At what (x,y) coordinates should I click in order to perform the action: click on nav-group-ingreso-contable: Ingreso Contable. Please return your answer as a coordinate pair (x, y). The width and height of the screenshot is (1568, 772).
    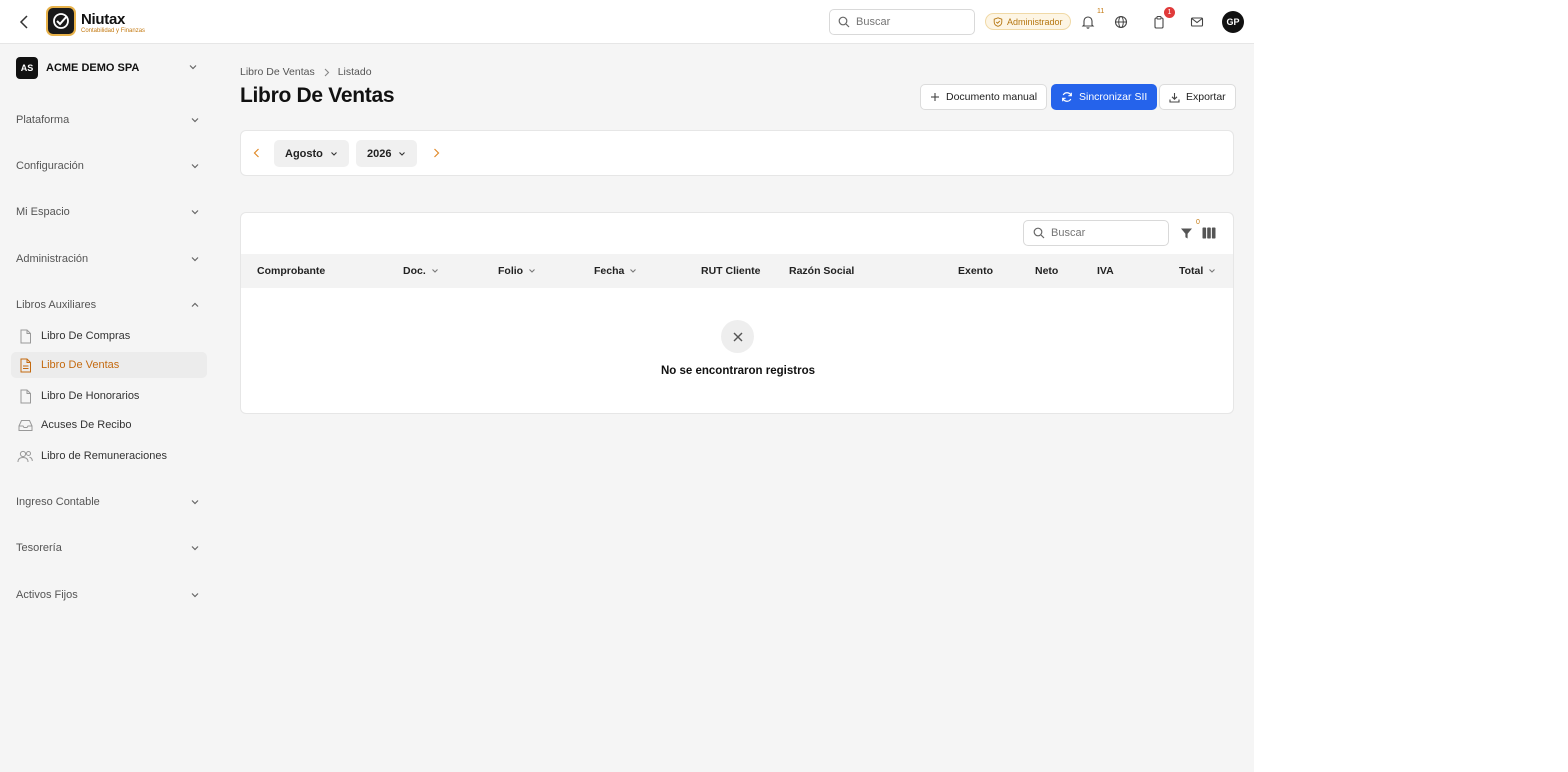
    Looking at the image, I should click on (109, 502).